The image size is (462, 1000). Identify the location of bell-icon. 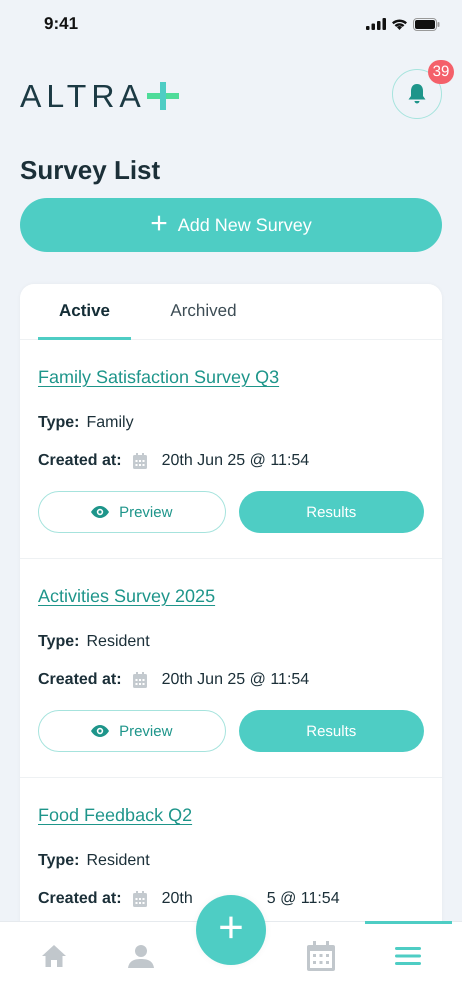
(417, 94).